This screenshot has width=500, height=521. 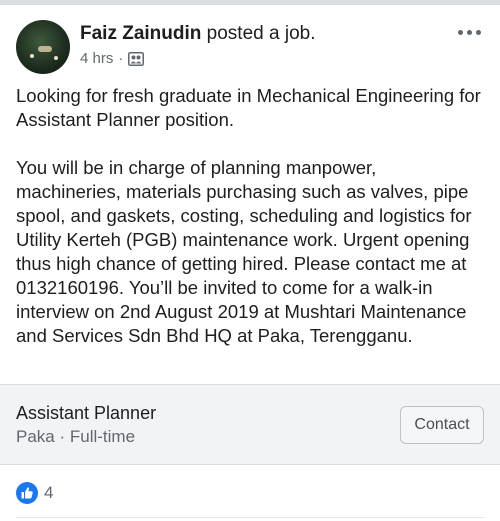 I want to click on like-icon, so click(x=27, y=493).